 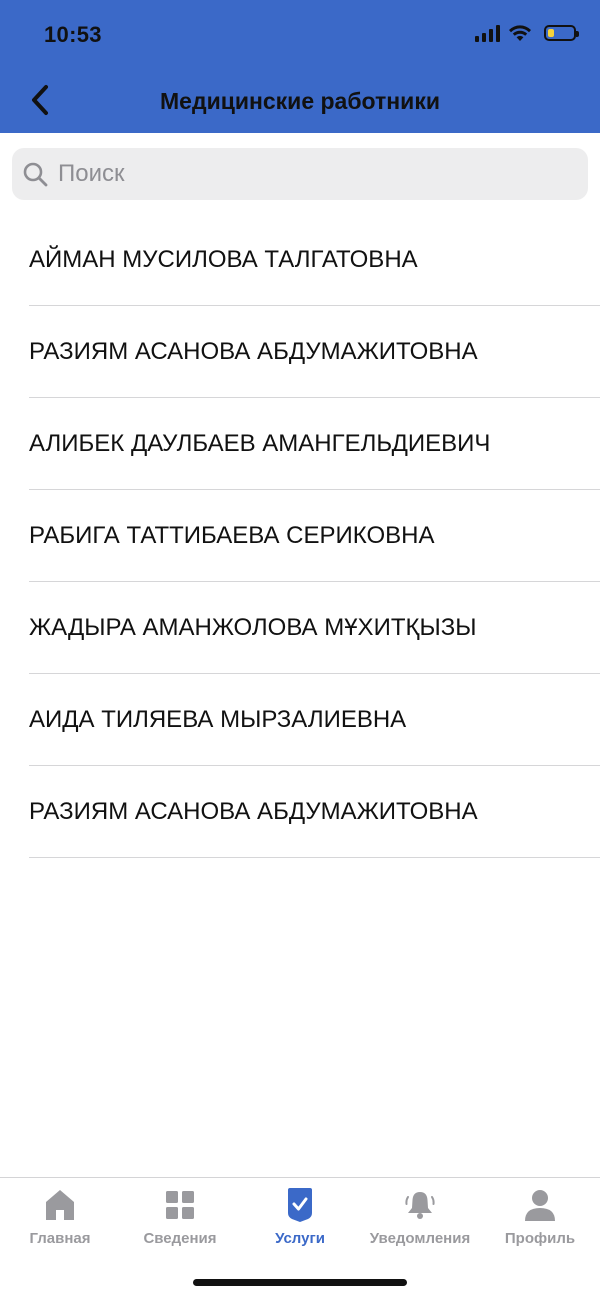 What do you see at coordinates (60, 1205) in the screenshot?
I see `home-icon` at bounding box center [60, 1205].